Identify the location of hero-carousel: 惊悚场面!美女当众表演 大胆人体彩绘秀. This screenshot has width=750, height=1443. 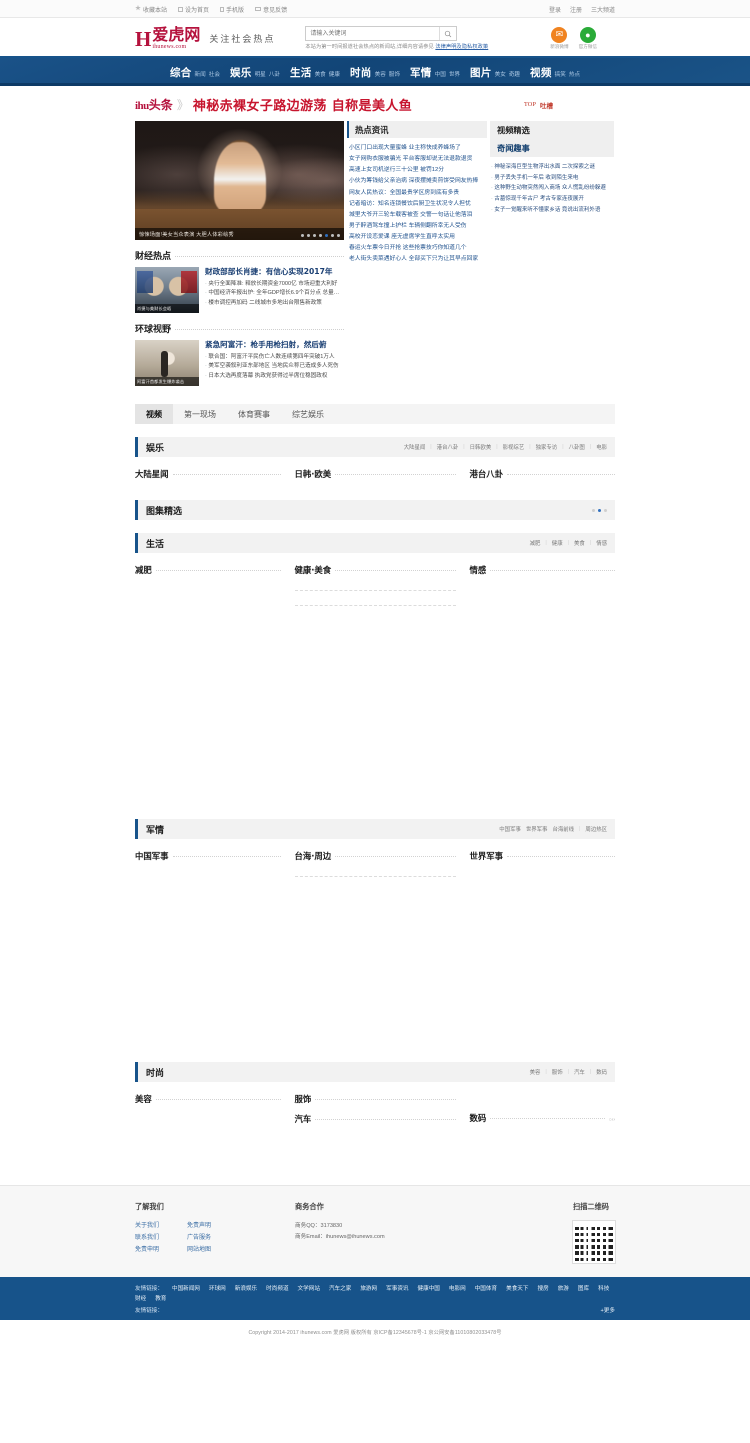
(239, 180).